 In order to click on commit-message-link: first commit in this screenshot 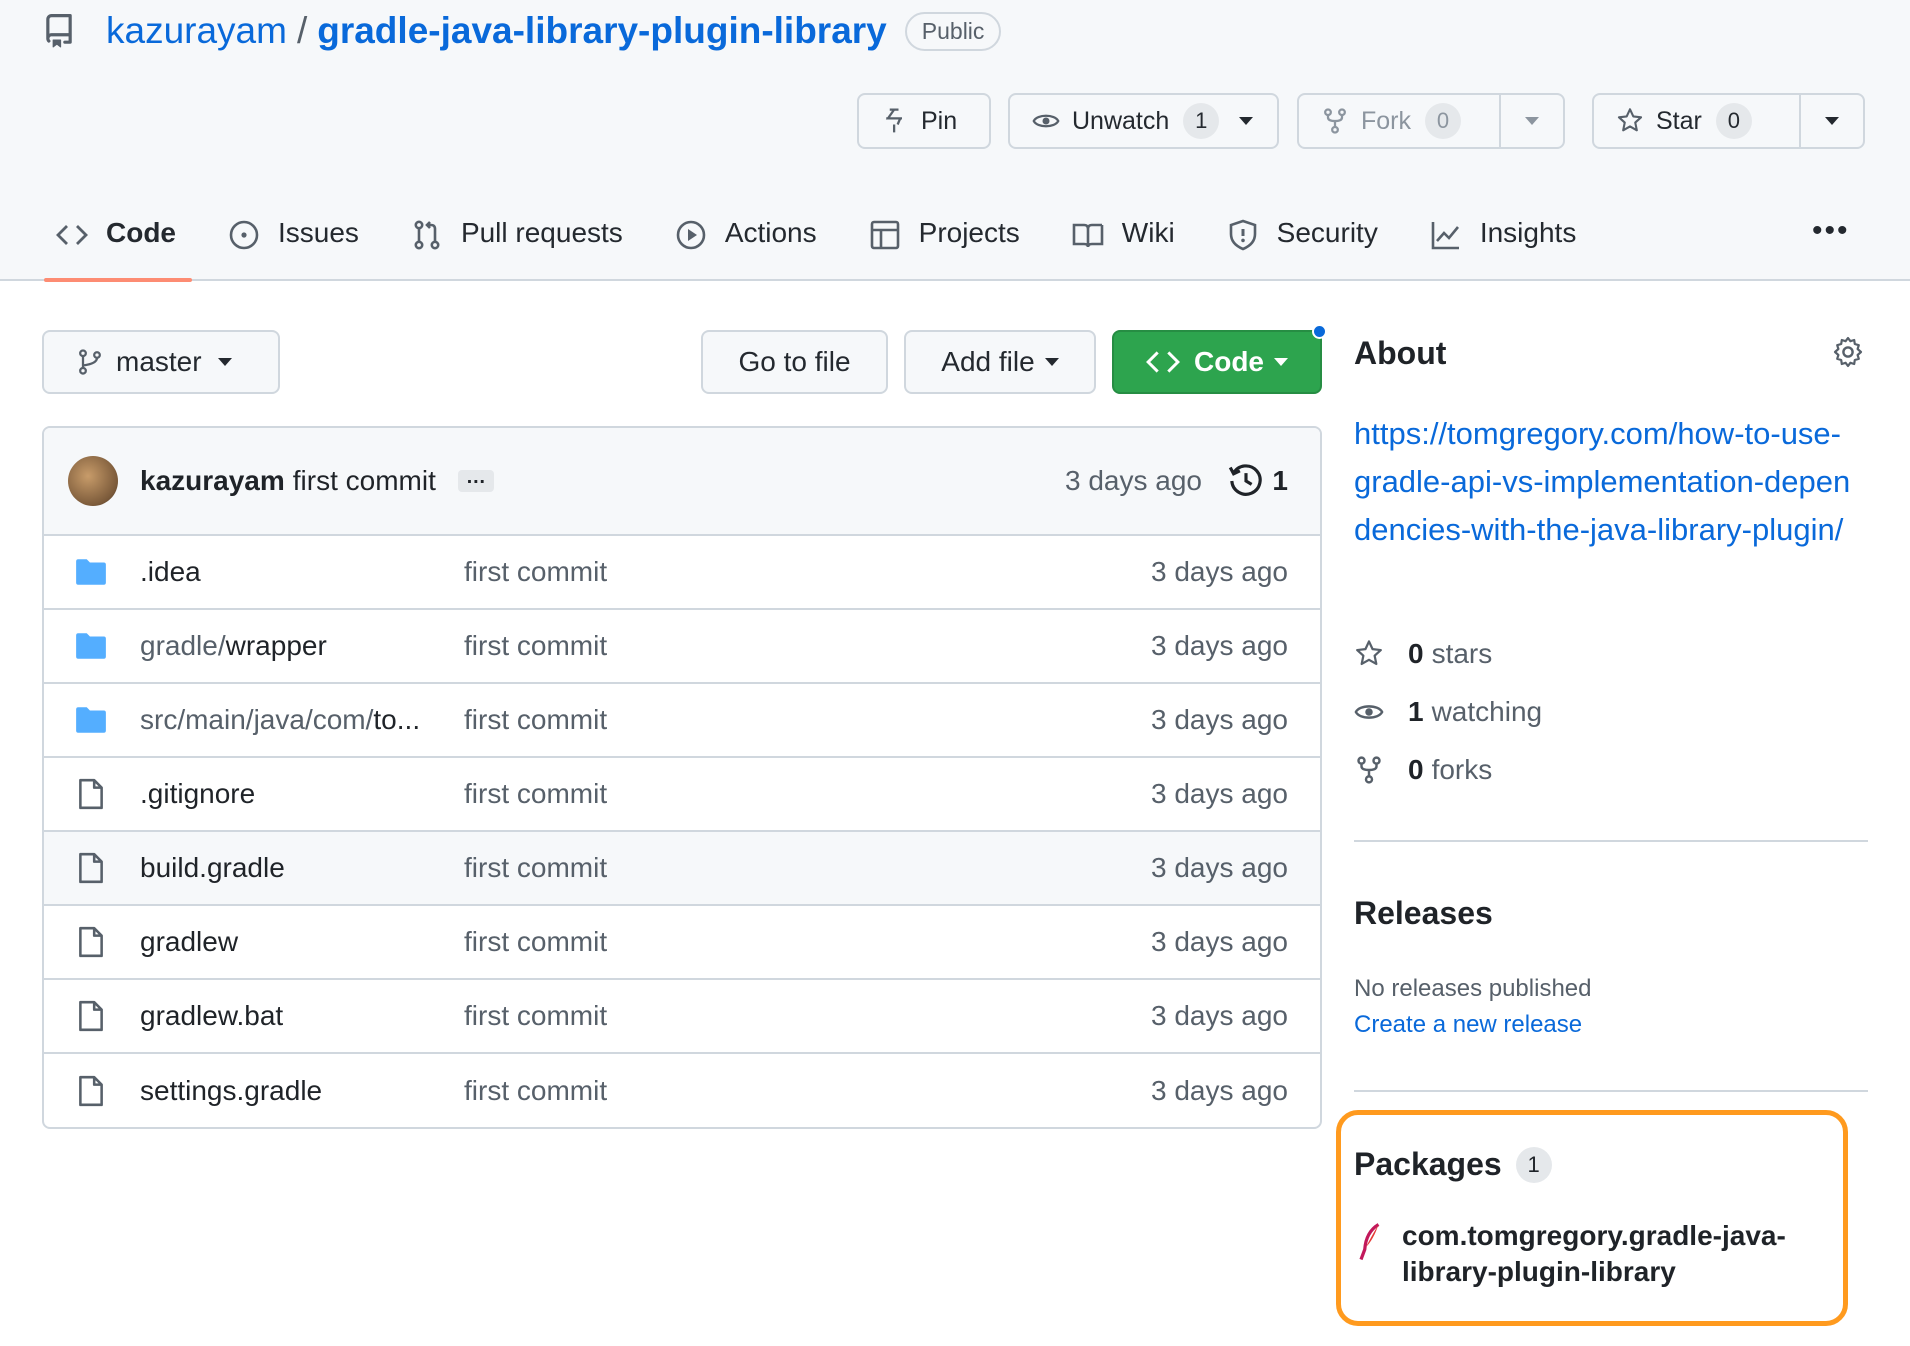, I will do `click(364, 481)`.